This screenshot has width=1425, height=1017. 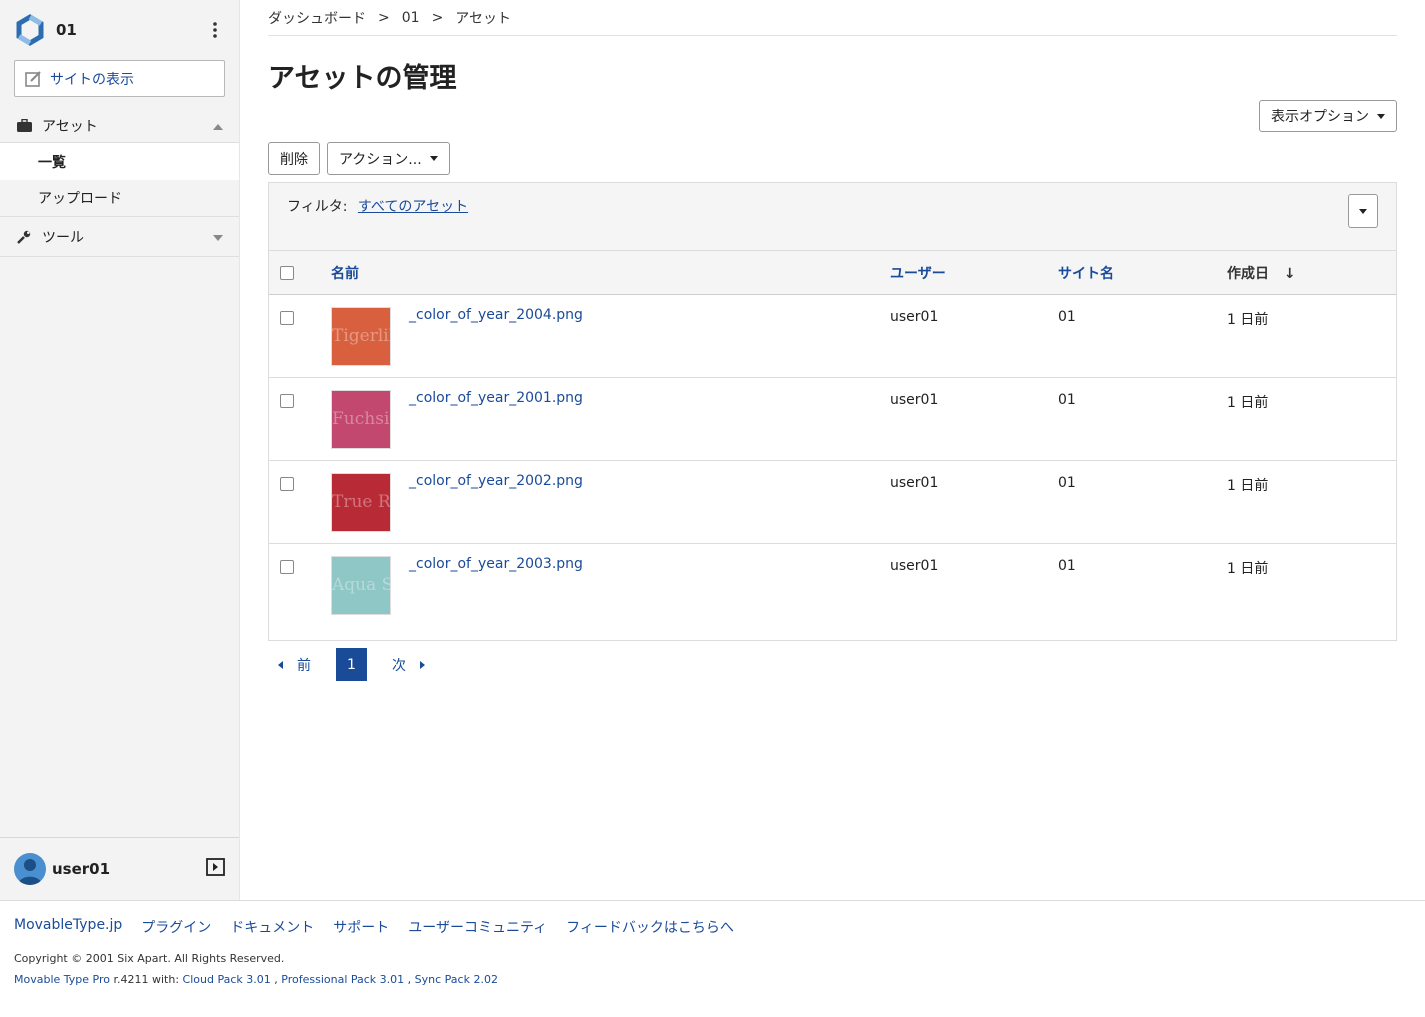 I want to click on asset-filename-link: _color_of_year_2004.png, so click(x=496, y=315).